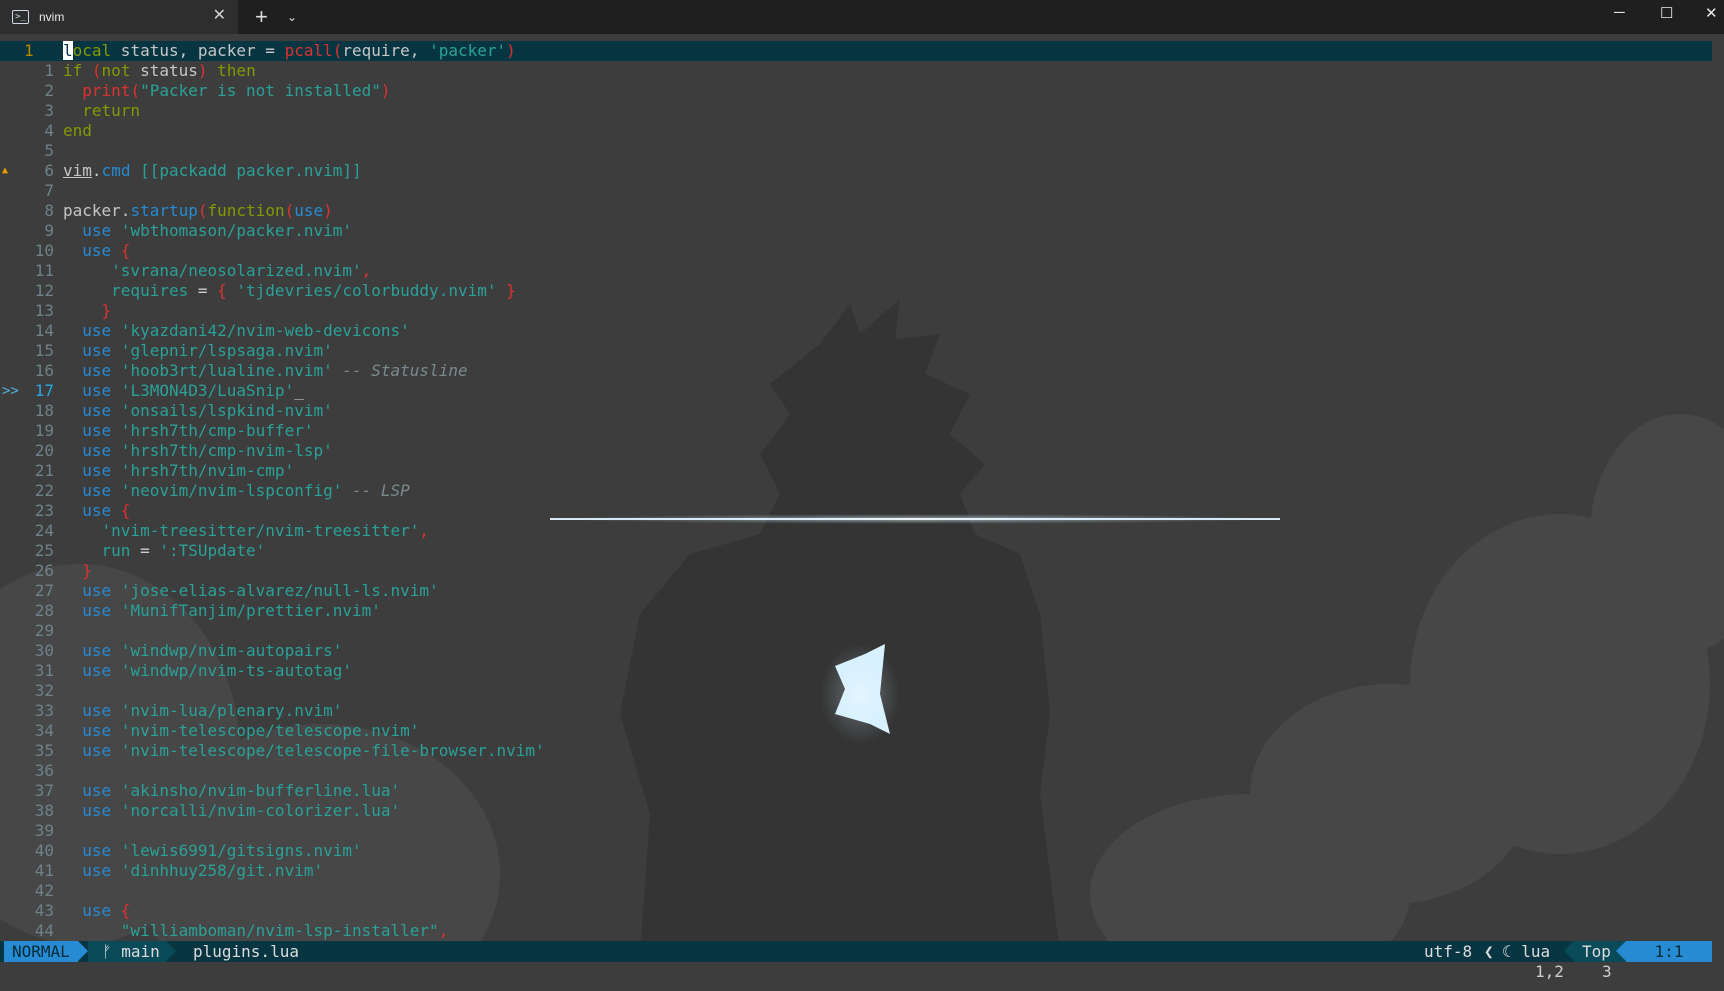 The height and width of the screenshot is (991, 1724). I want to click on code-line: 34 use 'nvim-telescope/telescope.nvim', so click(862, 731).